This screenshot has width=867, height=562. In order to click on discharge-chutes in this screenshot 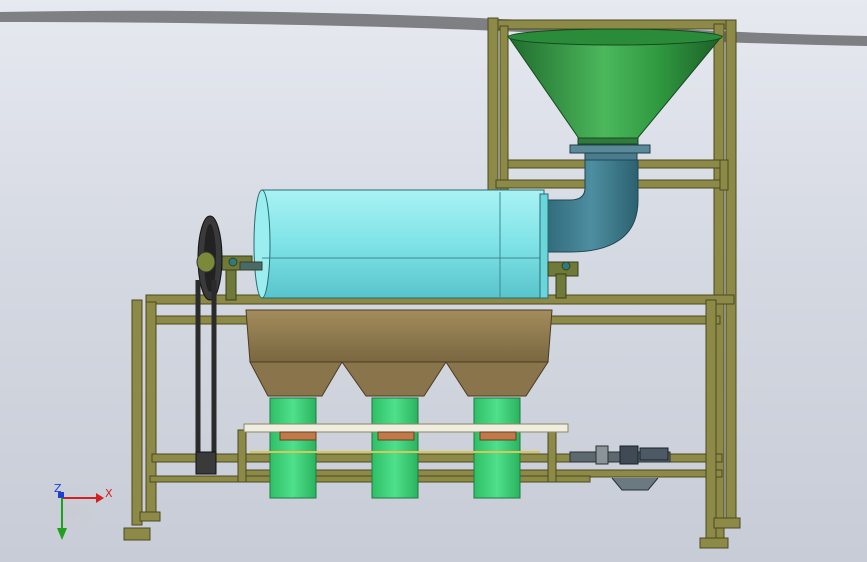, I will do `click(395, 448)`.